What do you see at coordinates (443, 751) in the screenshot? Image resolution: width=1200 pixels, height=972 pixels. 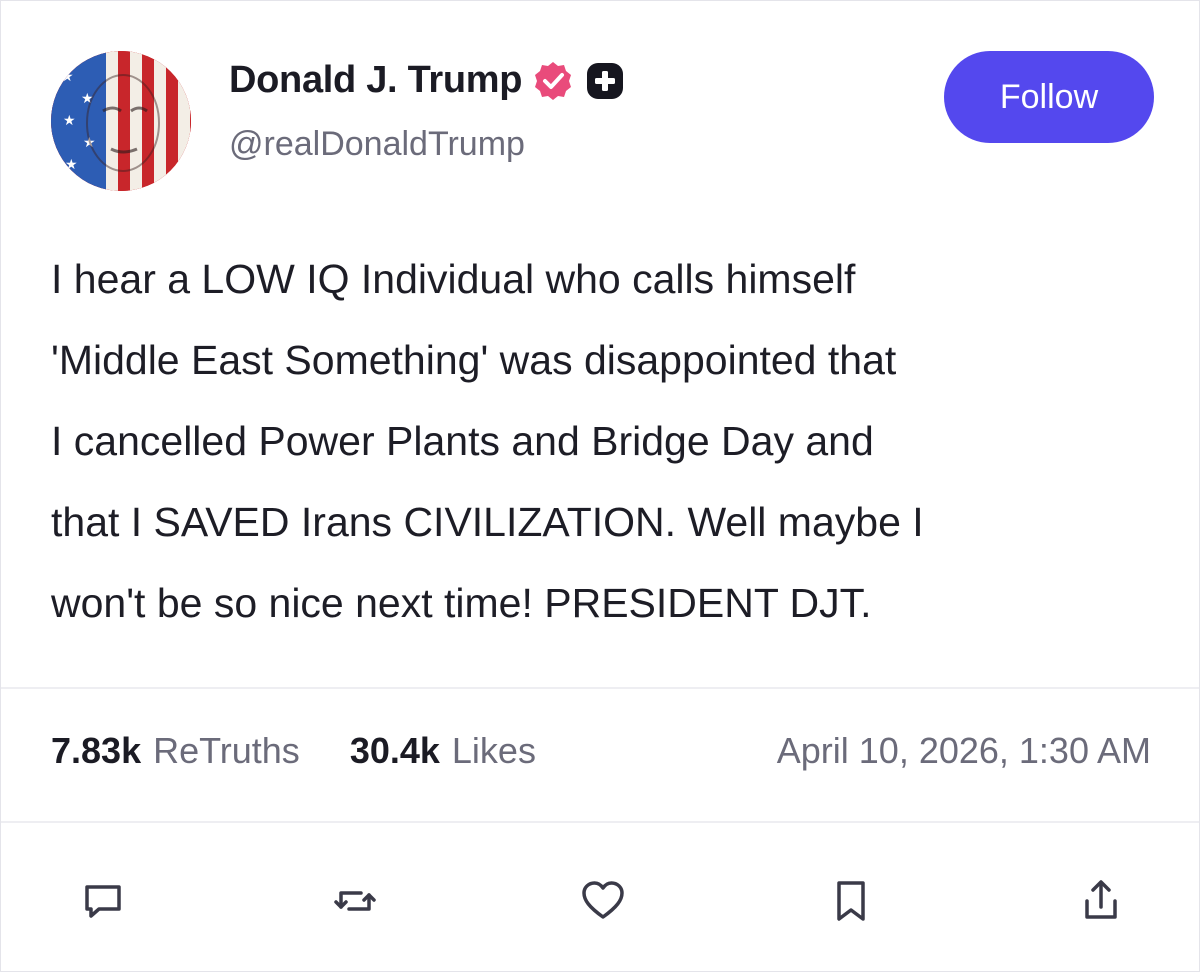 I see `likes-stat: 30.4k Likes` at bounding box center [443, 751].